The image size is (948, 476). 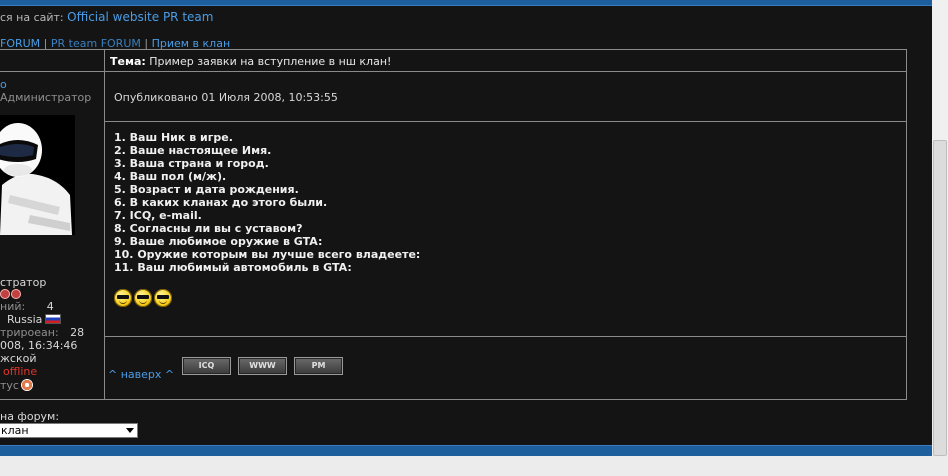 I want to click on top-bar-line, so click(x=466, y=5).